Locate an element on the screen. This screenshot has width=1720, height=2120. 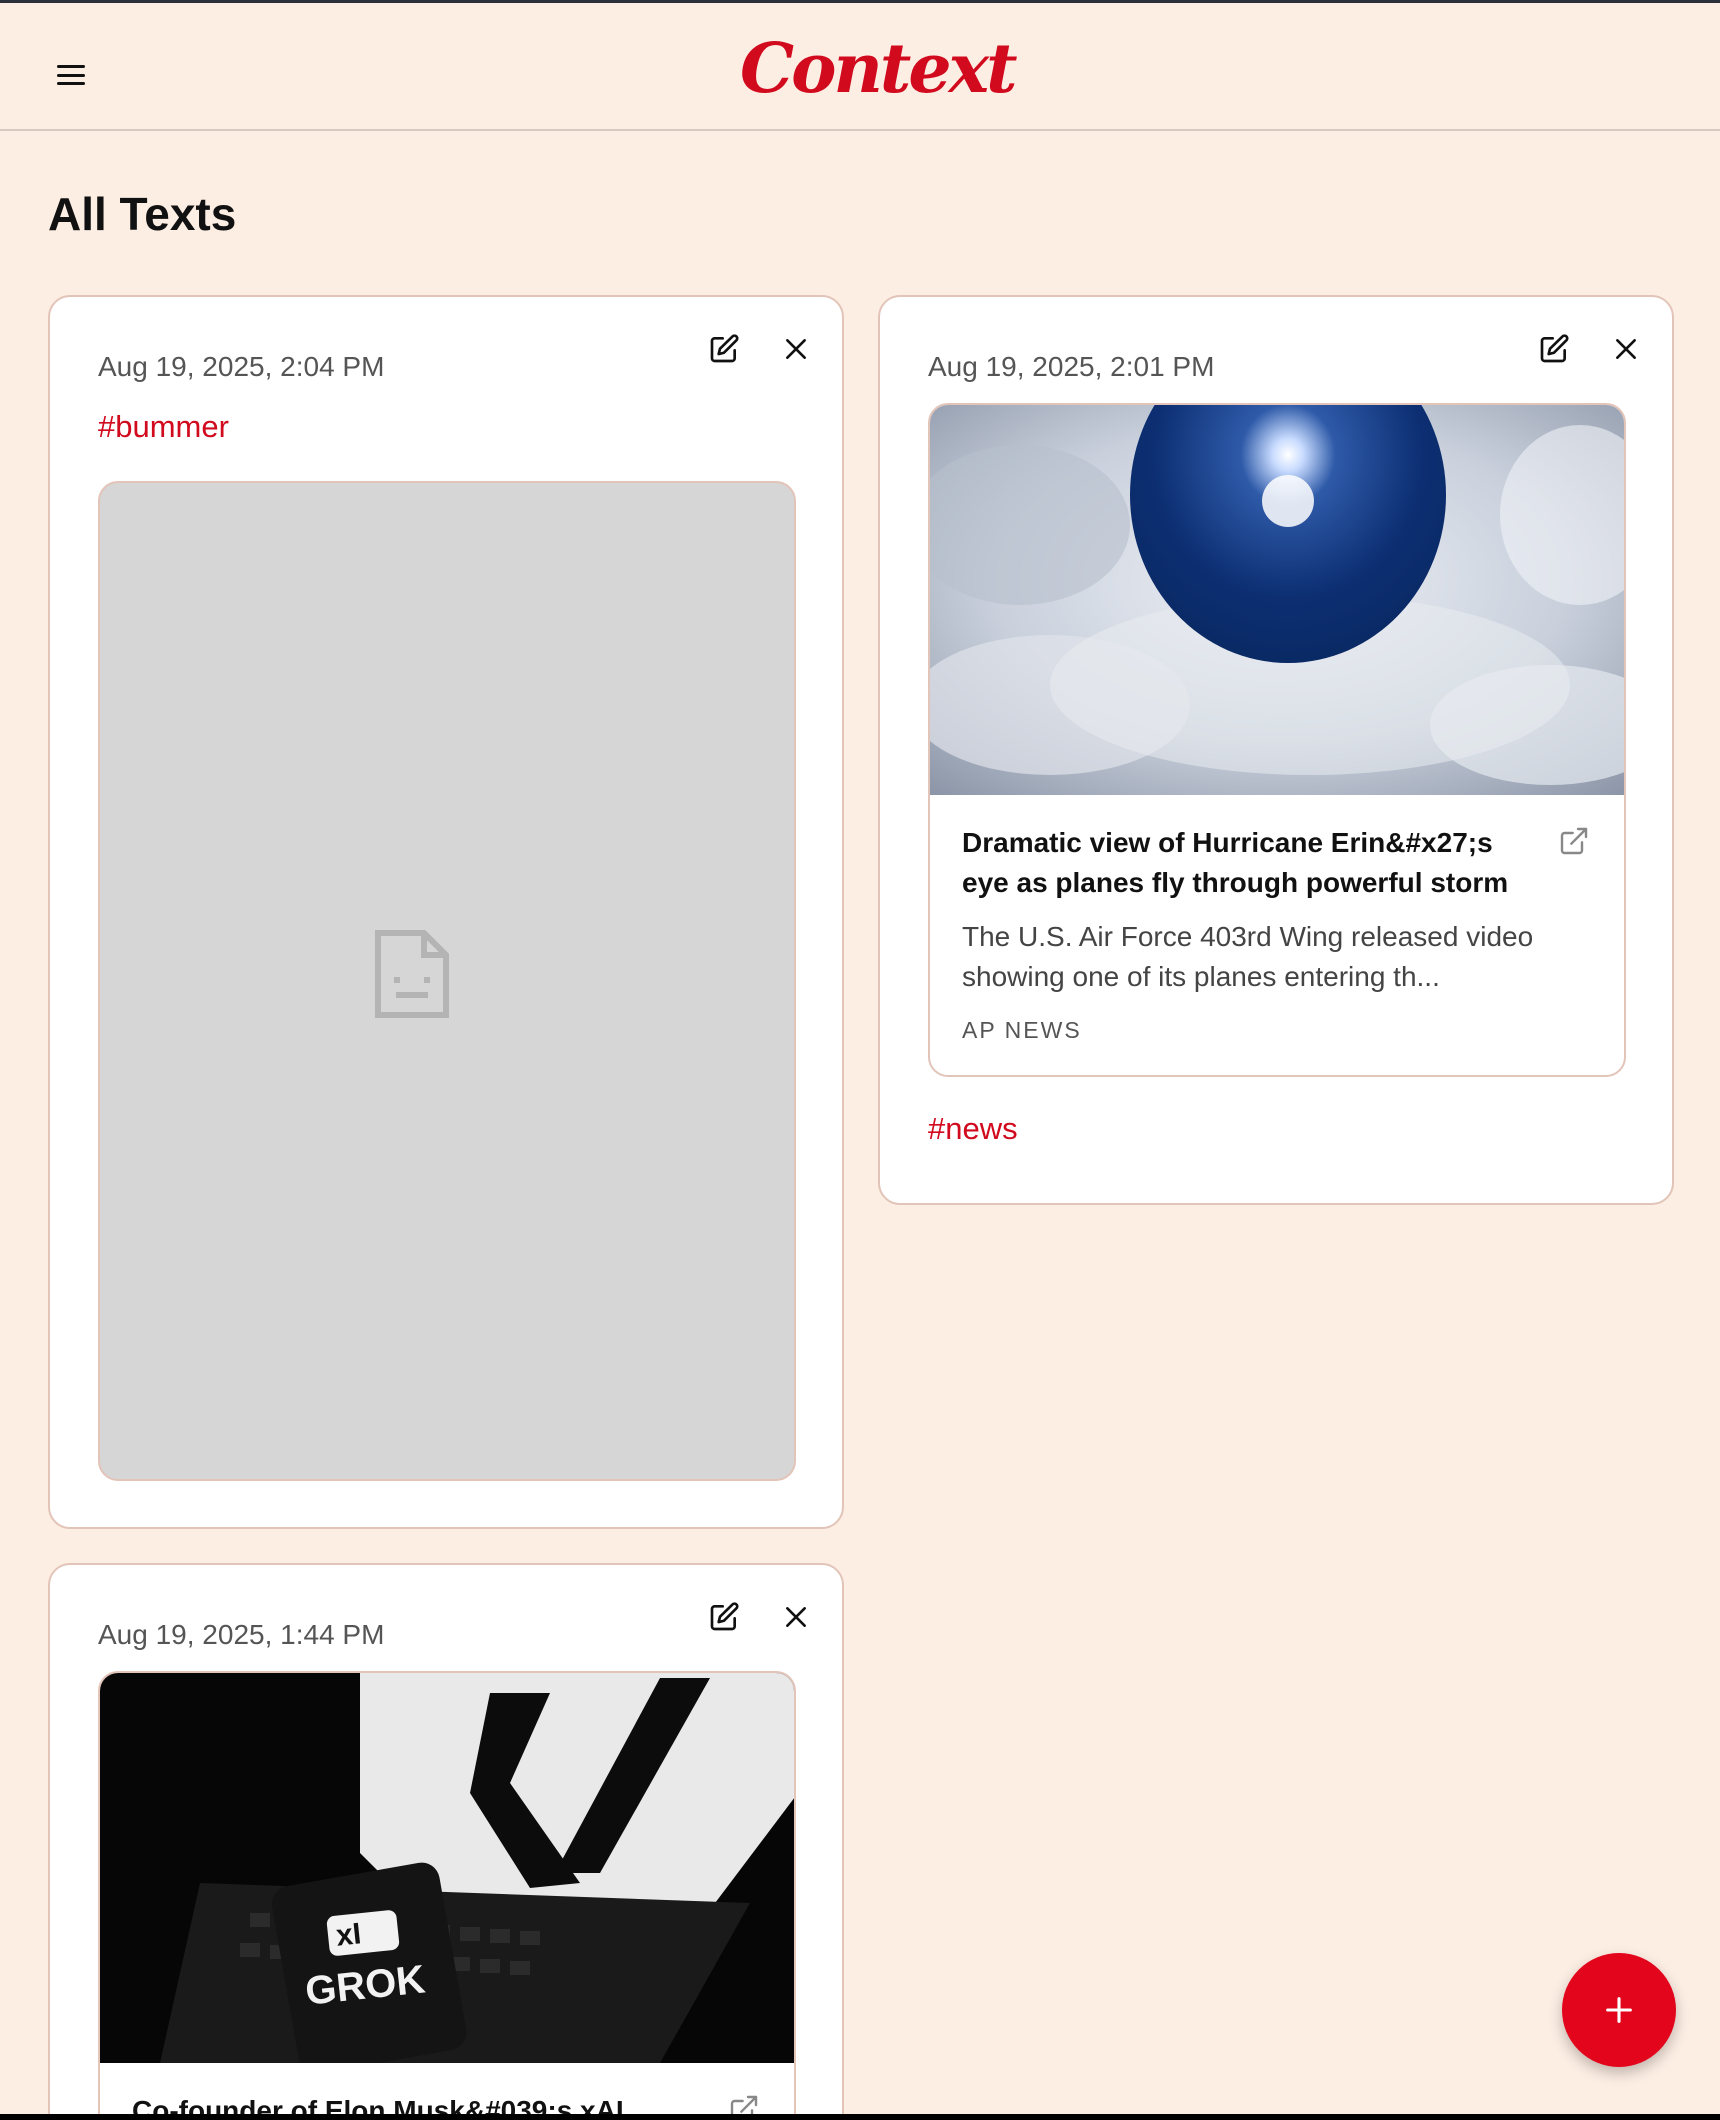
hashtag: #news is located at coordinates (973, 1129).